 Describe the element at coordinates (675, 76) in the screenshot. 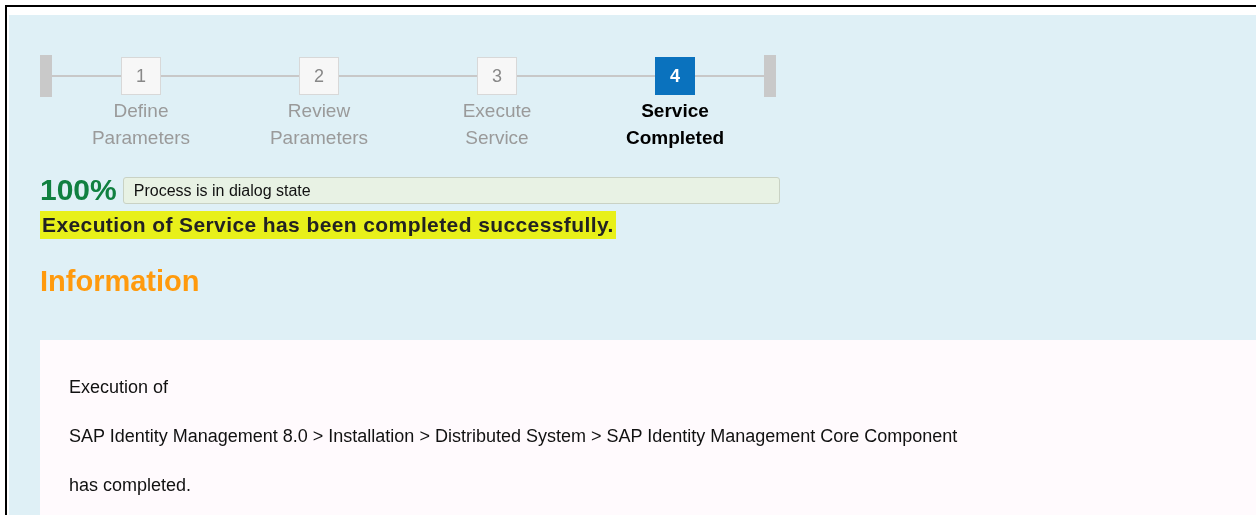

I see `step-number: 4` at that location.